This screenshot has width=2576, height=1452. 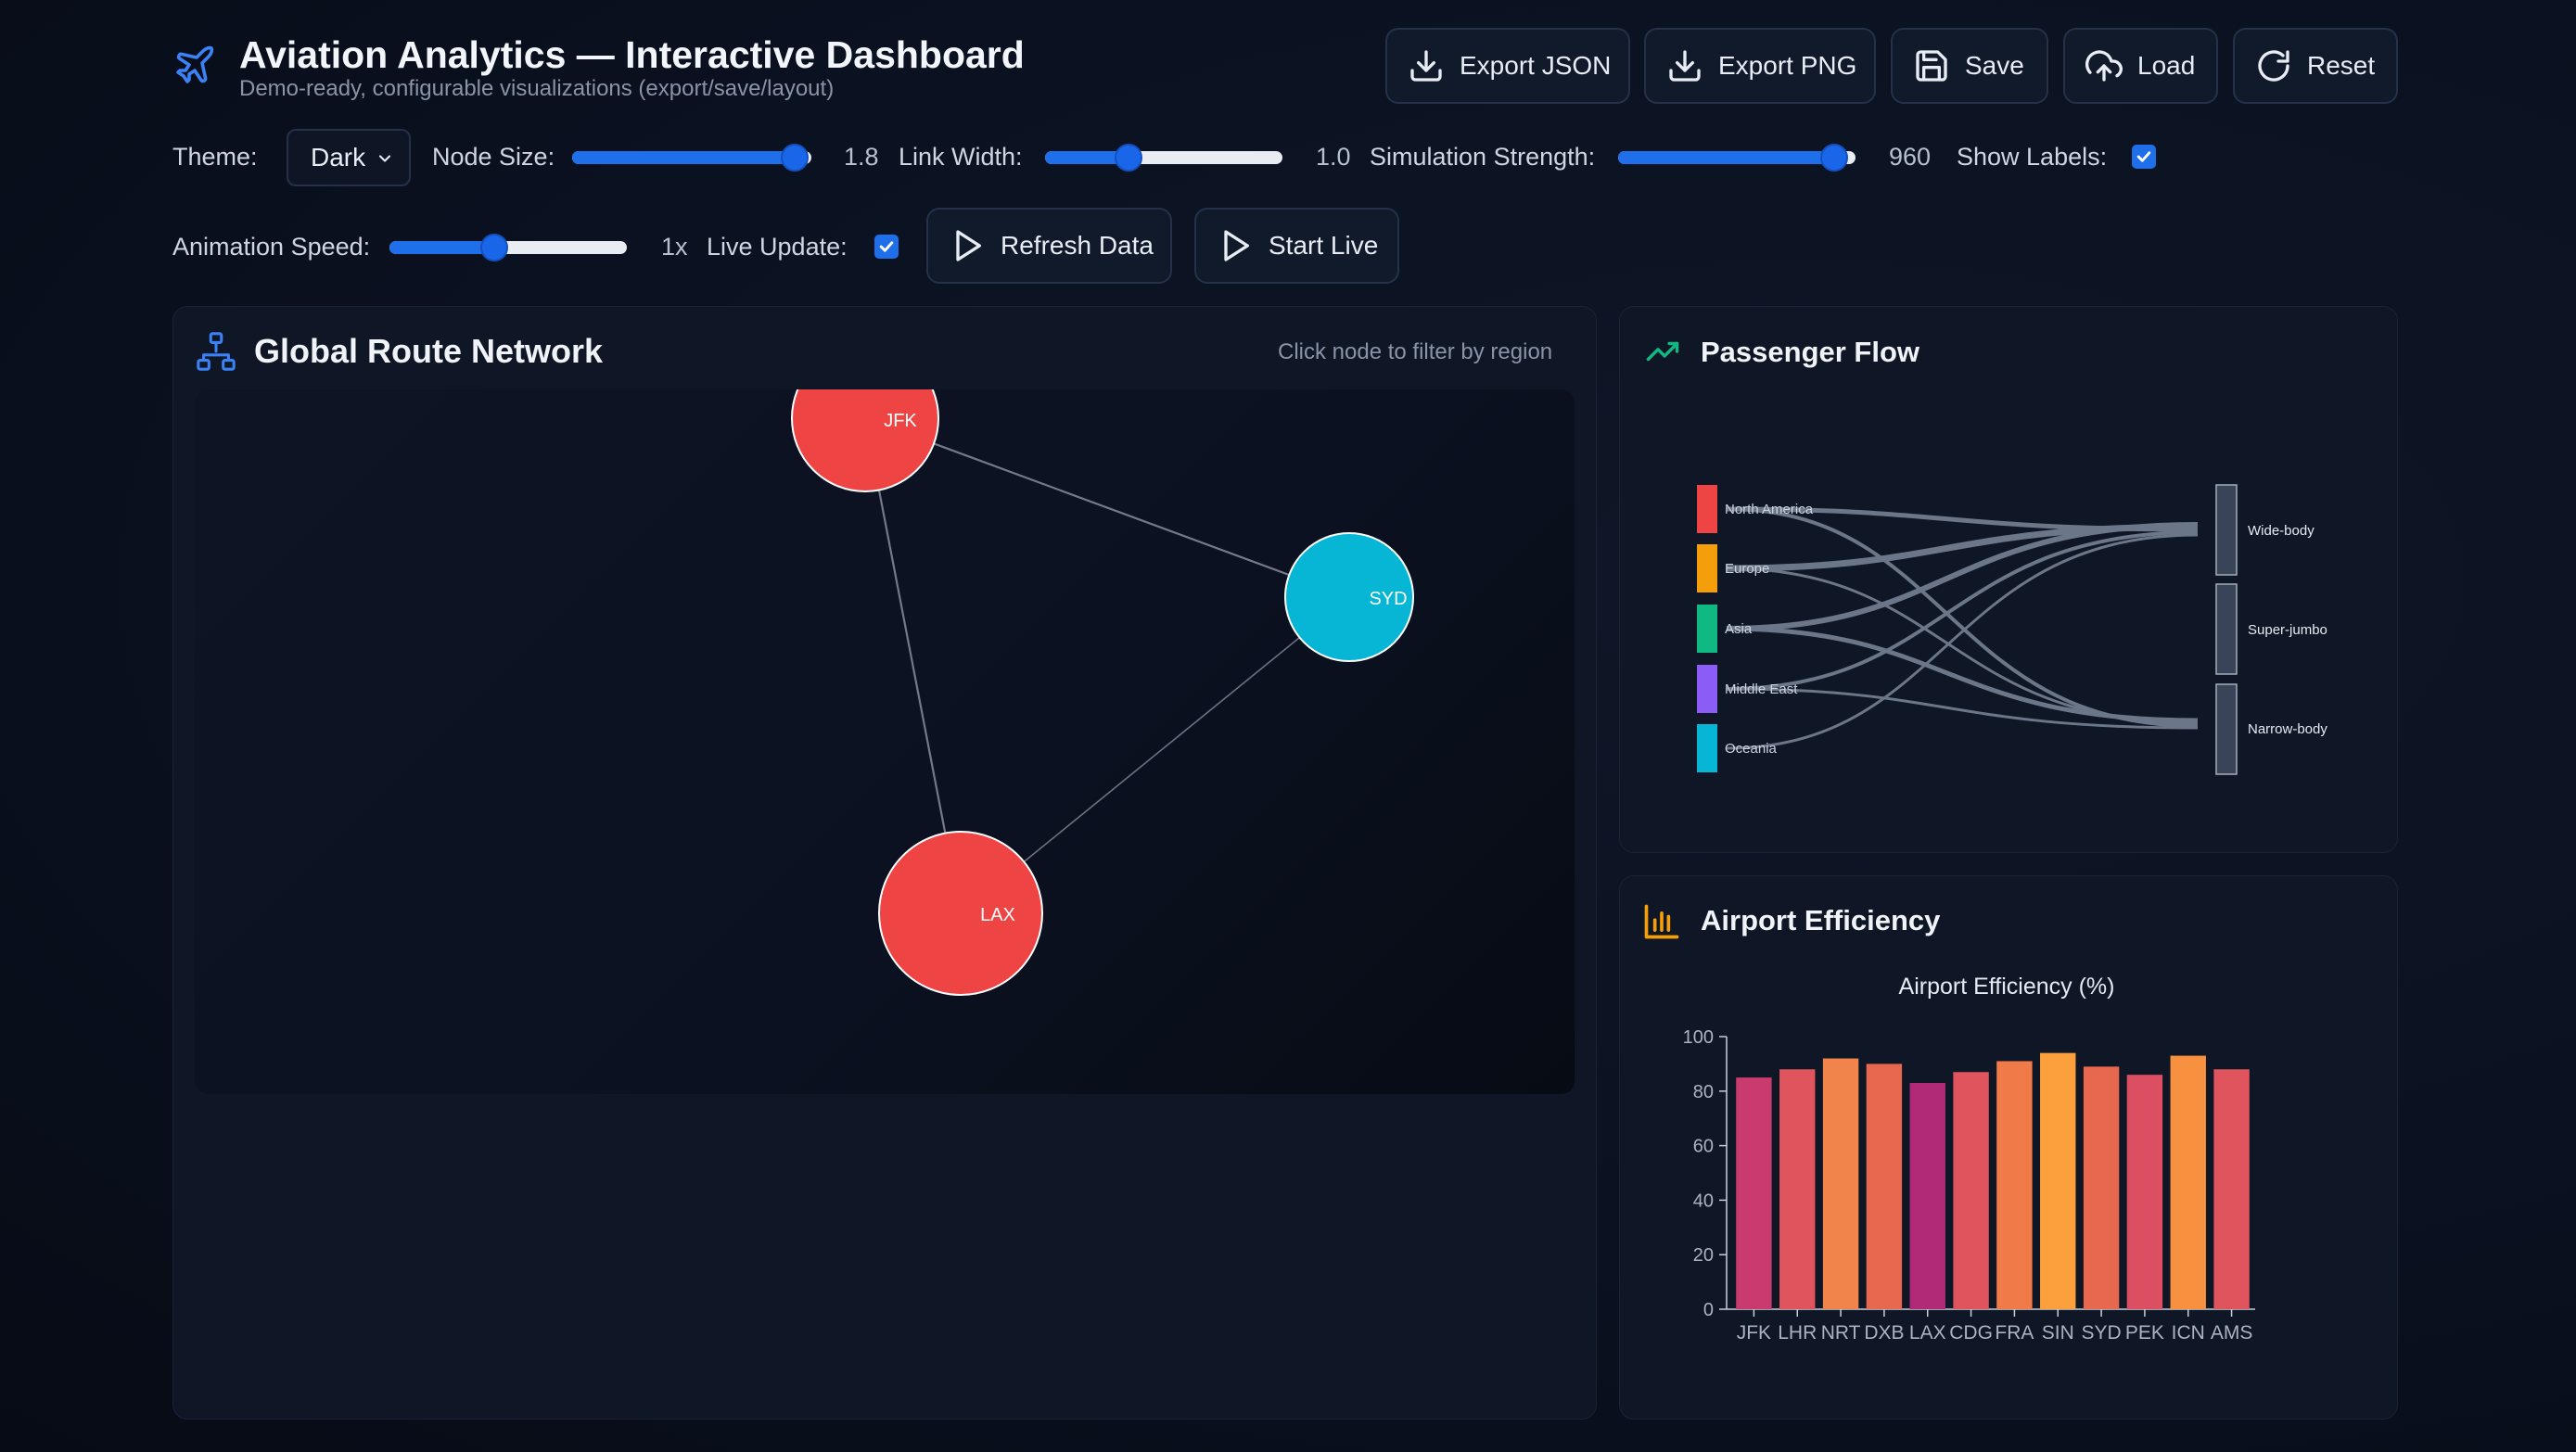 What do you see at coordinates (1841, 1333) in the screenshot?
I see `x-tick-label: NRT` at bounding box center [1841, 1333].